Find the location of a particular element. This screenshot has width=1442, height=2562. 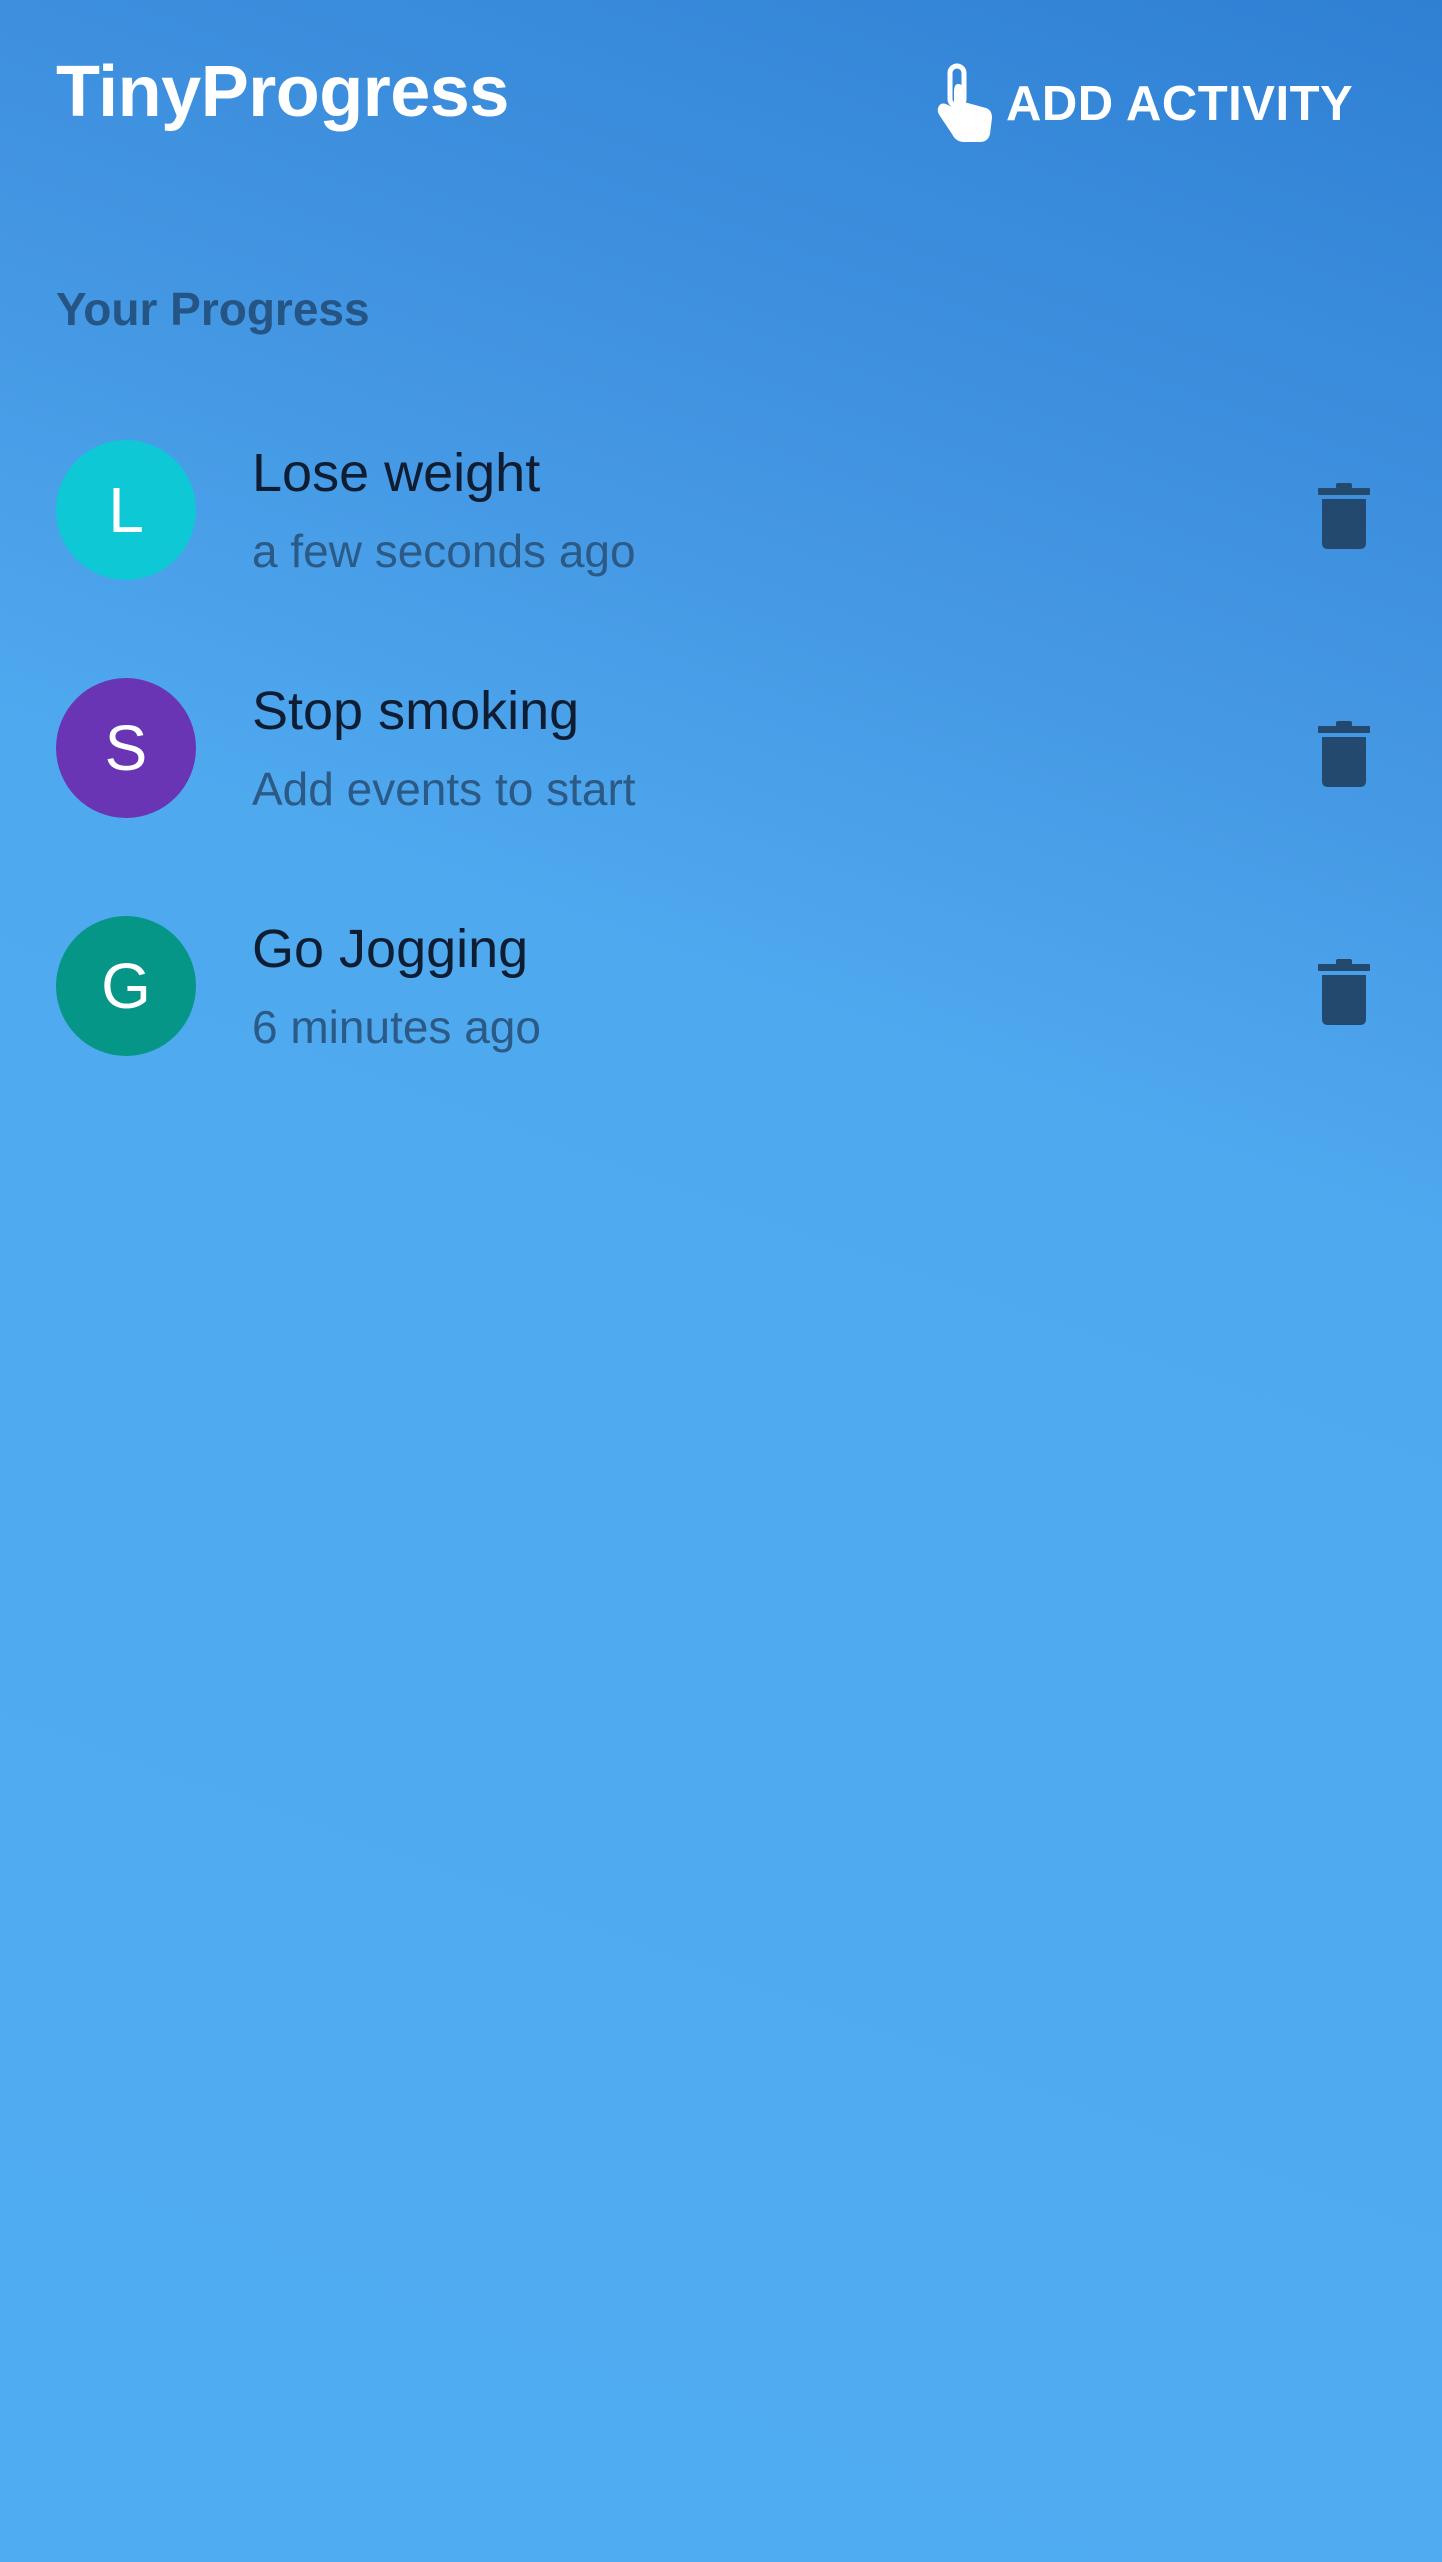

app-bar: TinyProgress ADD ACTIVITY is located at coordinates (721, 100).